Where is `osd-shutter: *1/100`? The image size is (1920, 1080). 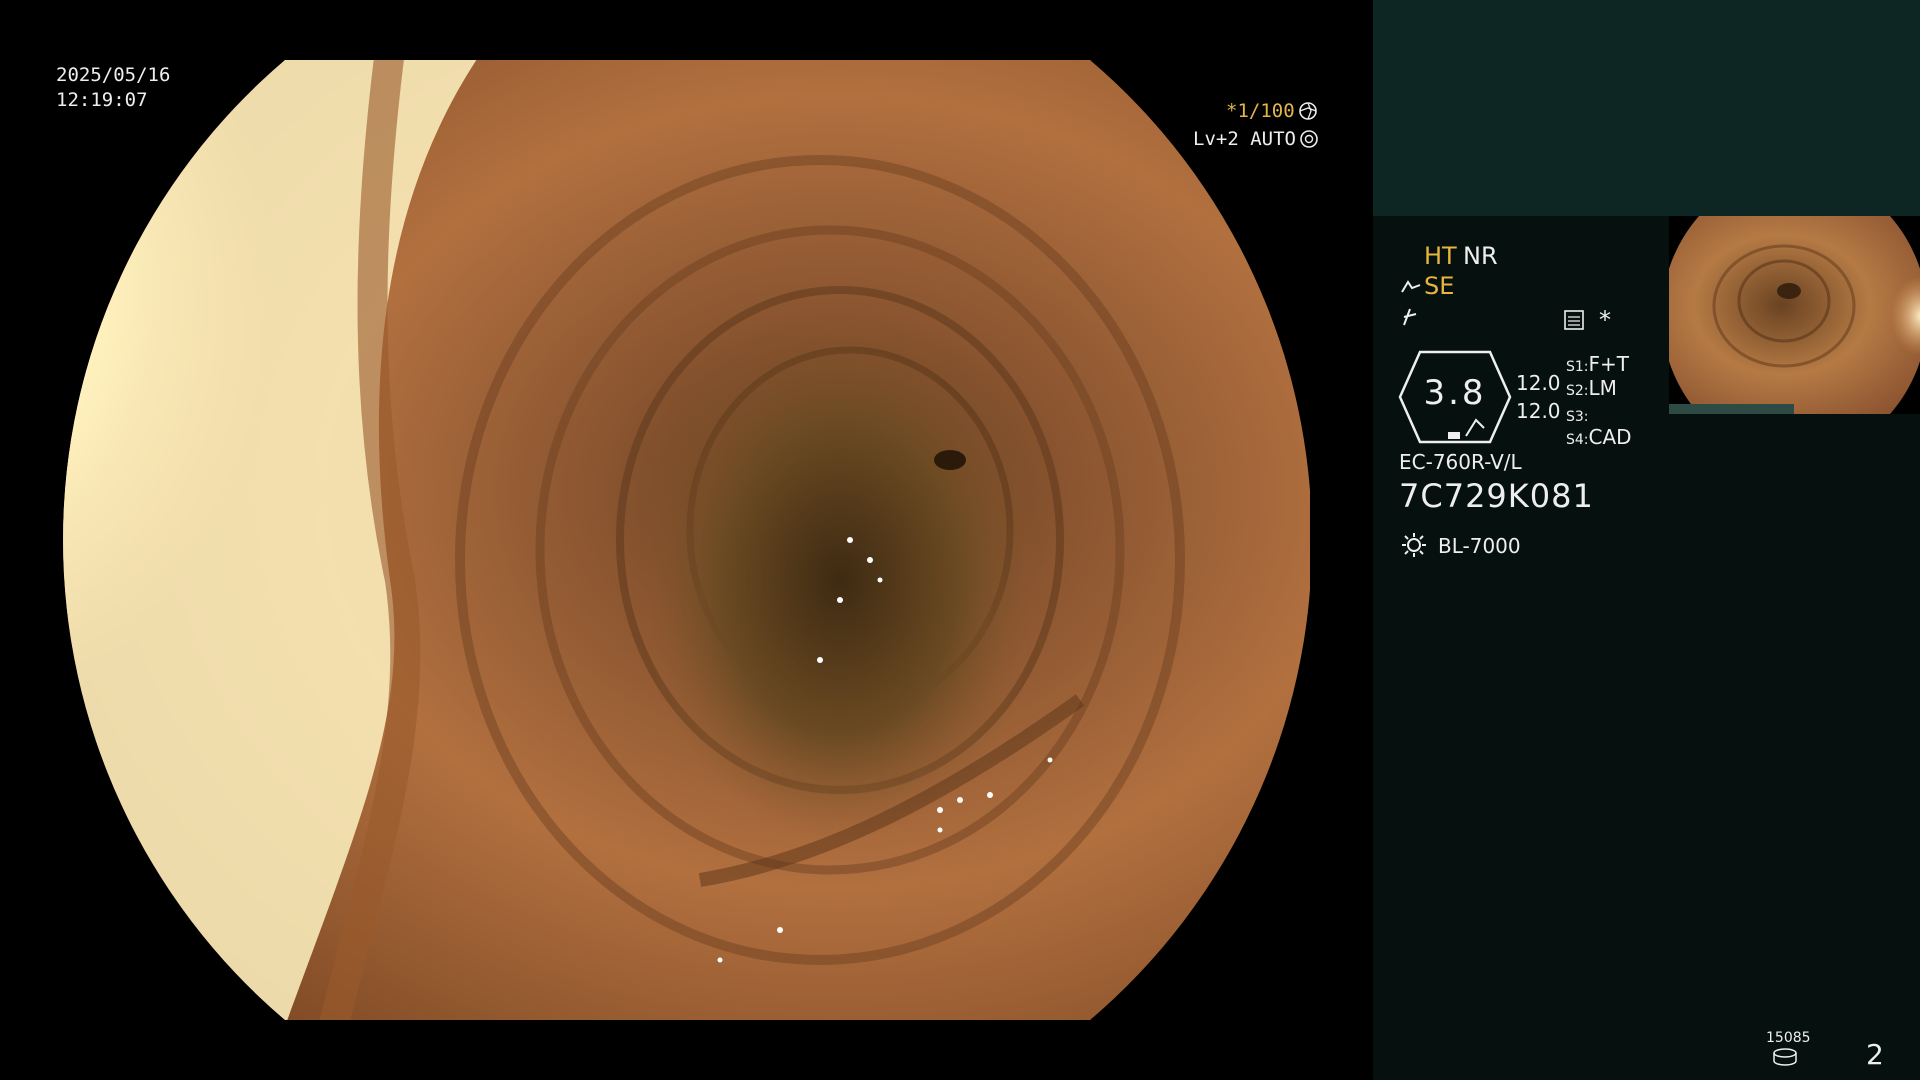
osd-shutter: *1/100 is located at coordinates (1272, 111).